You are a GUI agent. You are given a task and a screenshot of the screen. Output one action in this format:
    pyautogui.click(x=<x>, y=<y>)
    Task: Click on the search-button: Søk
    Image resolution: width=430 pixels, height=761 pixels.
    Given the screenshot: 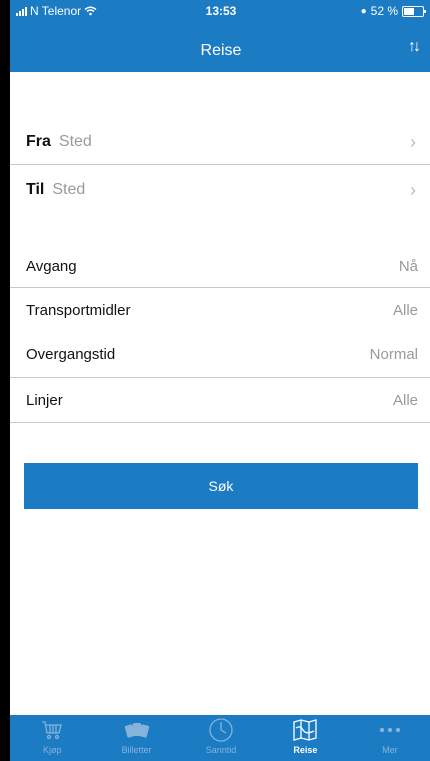 What is the action you would take?
    pyautogui.click(x=221, y=486)
    